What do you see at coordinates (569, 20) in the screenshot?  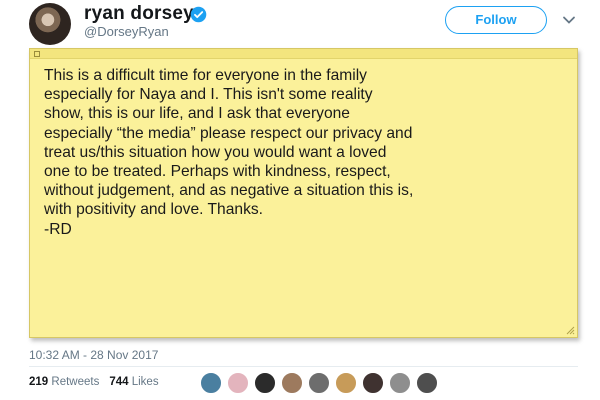 I see `chevron-down-icon` at bounding box center [569, 20].